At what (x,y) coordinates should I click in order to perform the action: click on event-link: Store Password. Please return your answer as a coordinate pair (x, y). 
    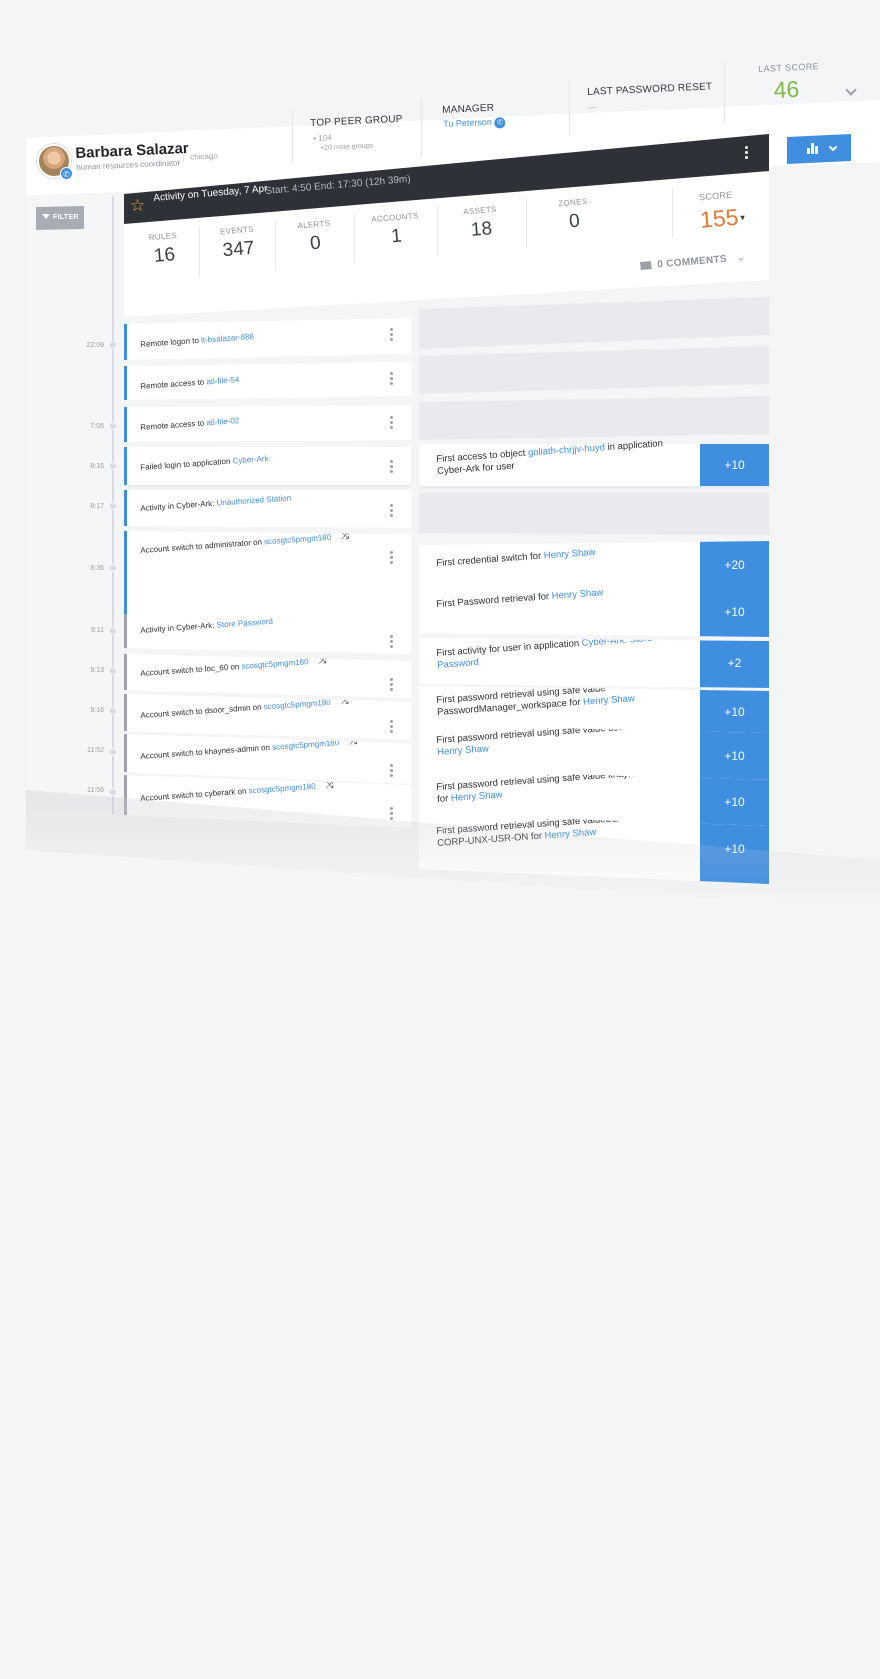
    Looking at the image, I should click on (244, 623).